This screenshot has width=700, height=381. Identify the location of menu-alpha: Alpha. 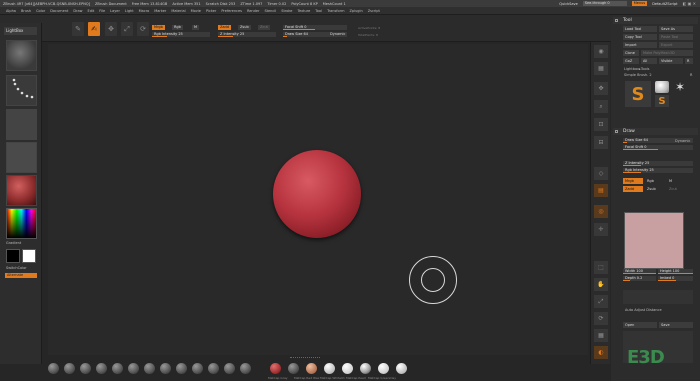
(11, 11).